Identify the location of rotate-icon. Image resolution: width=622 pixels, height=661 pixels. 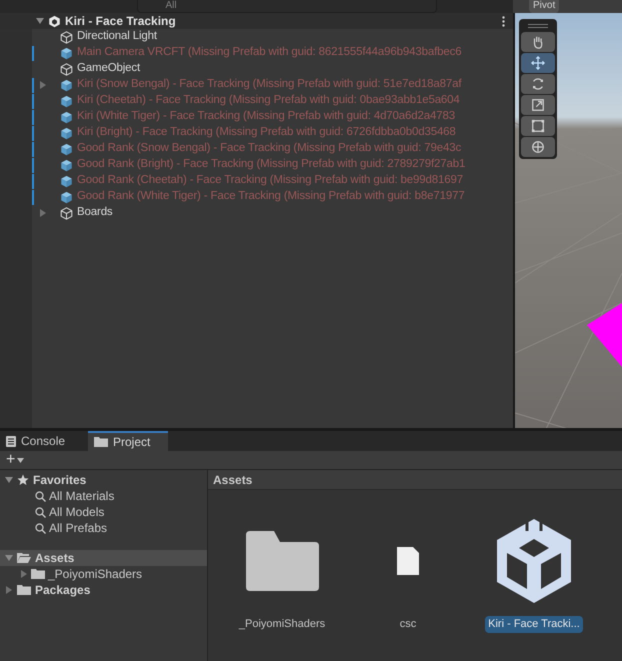
(538, 84).